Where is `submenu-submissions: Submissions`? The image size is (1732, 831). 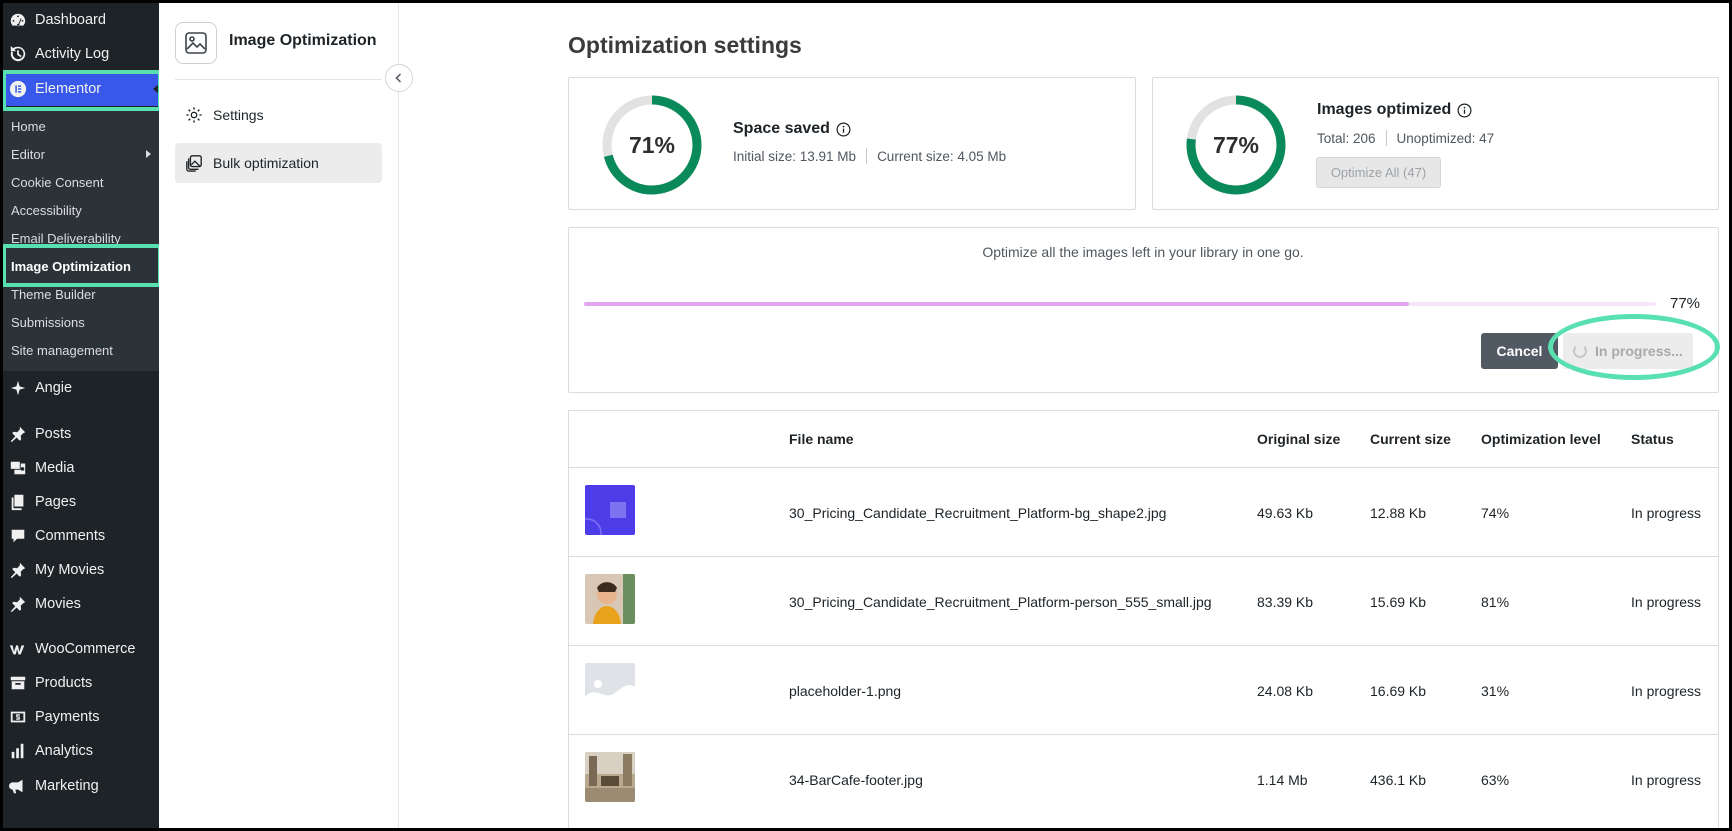 submenu-submissions: Submissions is located at coordinates (81, 322).